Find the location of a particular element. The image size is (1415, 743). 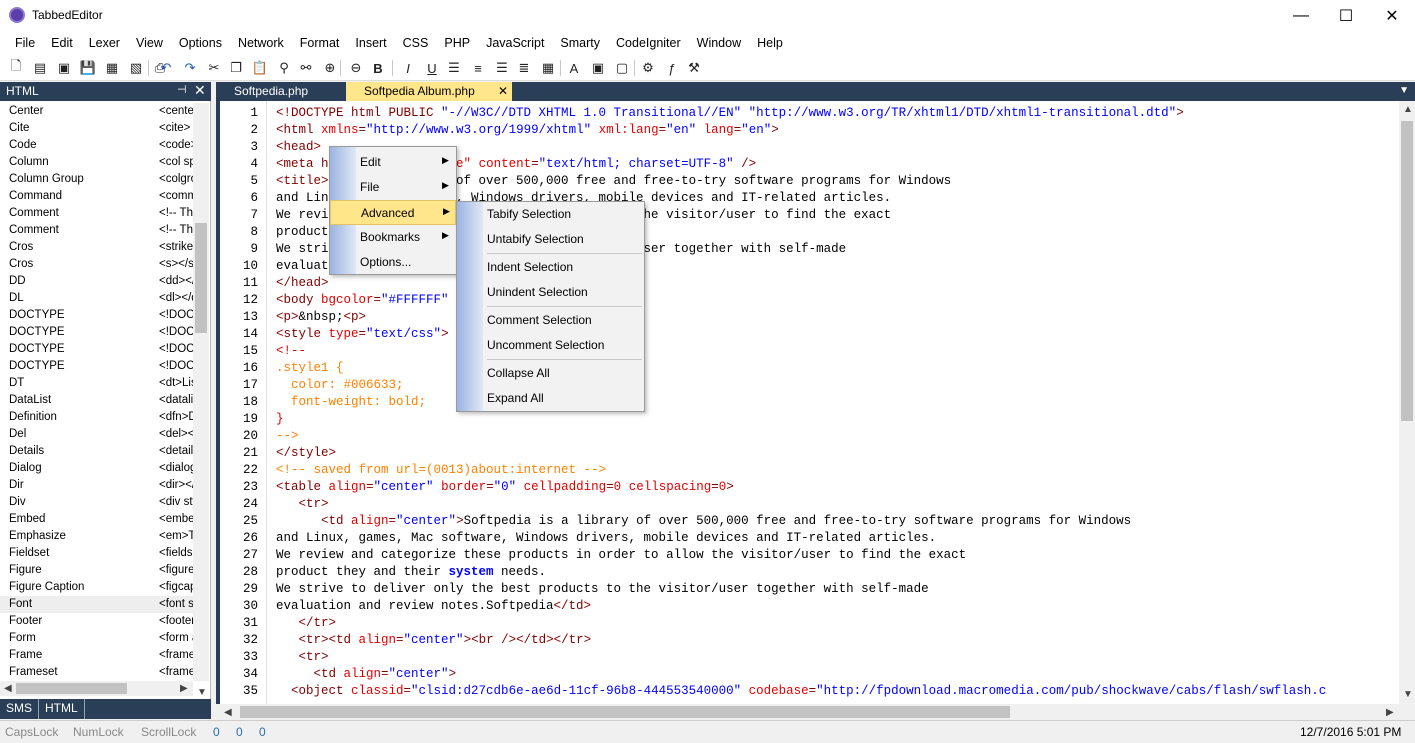

undo-icon: ↶ is located at coordinates (166, 68).